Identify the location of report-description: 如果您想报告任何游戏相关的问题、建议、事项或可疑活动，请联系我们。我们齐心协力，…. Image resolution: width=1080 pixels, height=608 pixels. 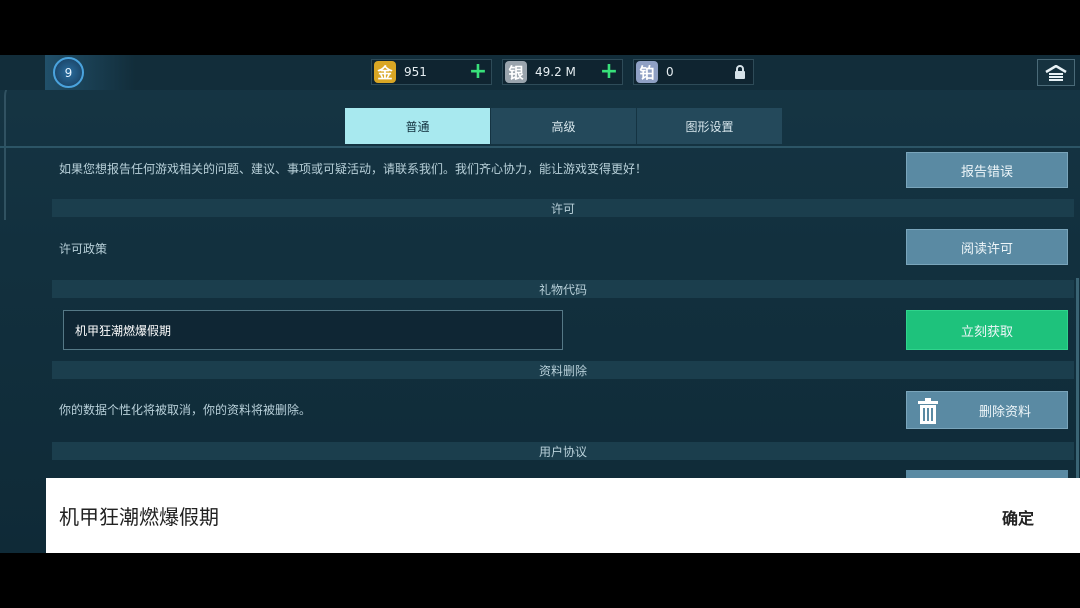
(353, 169).